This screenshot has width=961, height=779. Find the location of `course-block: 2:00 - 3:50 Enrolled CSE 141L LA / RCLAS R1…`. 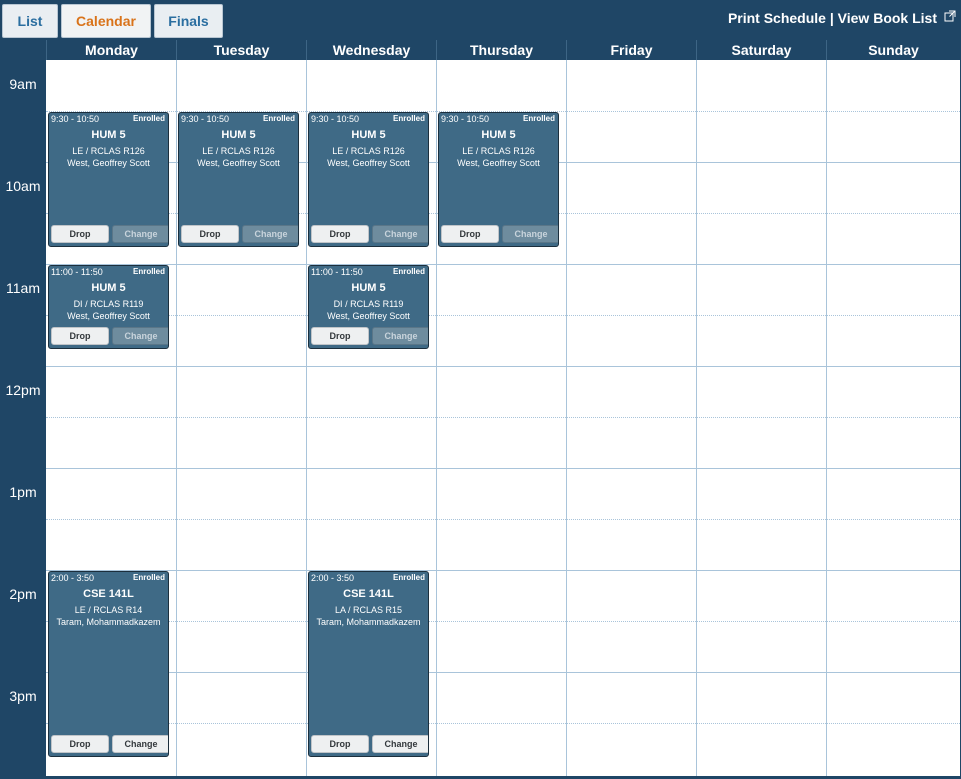

course-block: 2:00 - 3:50 Enrolled CSE 141L LA / RCLAS R1… is located at coordinates (368, 664).